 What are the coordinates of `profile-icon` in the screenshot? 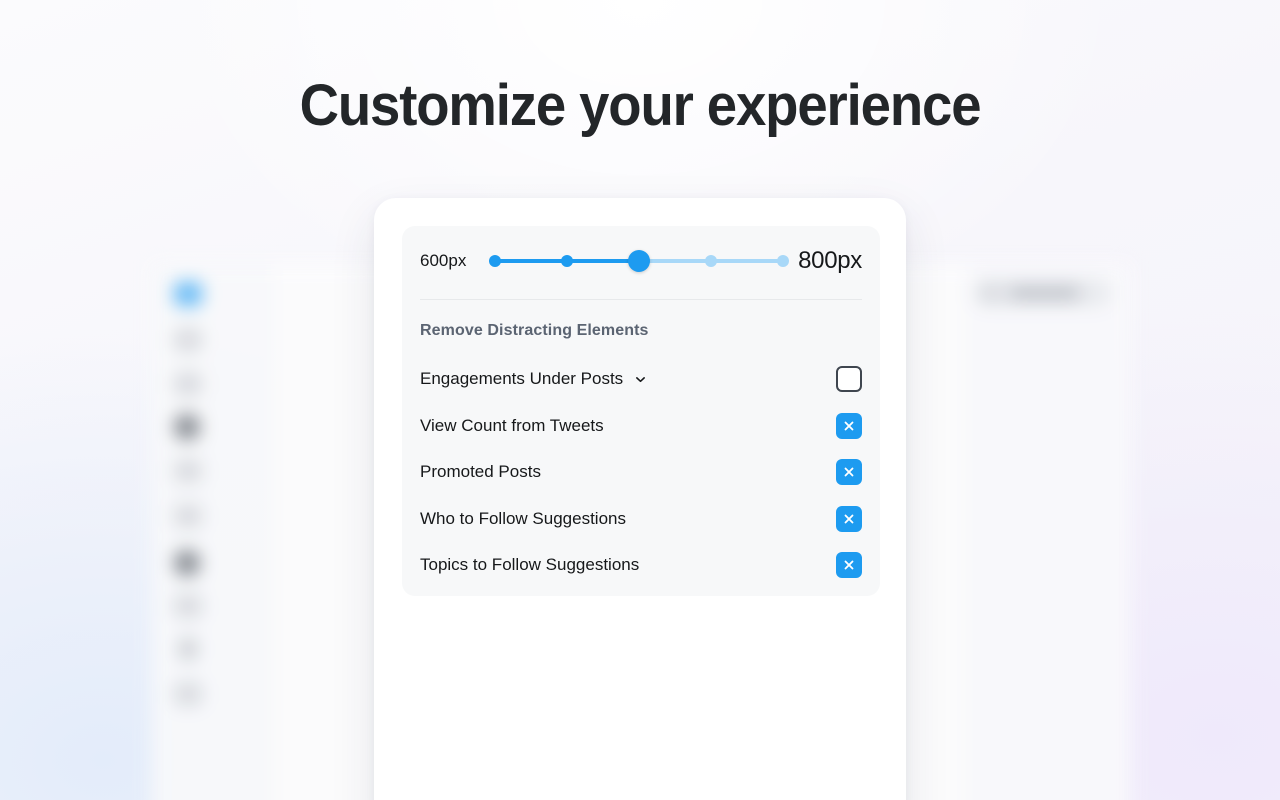 It's located at (188, 606).